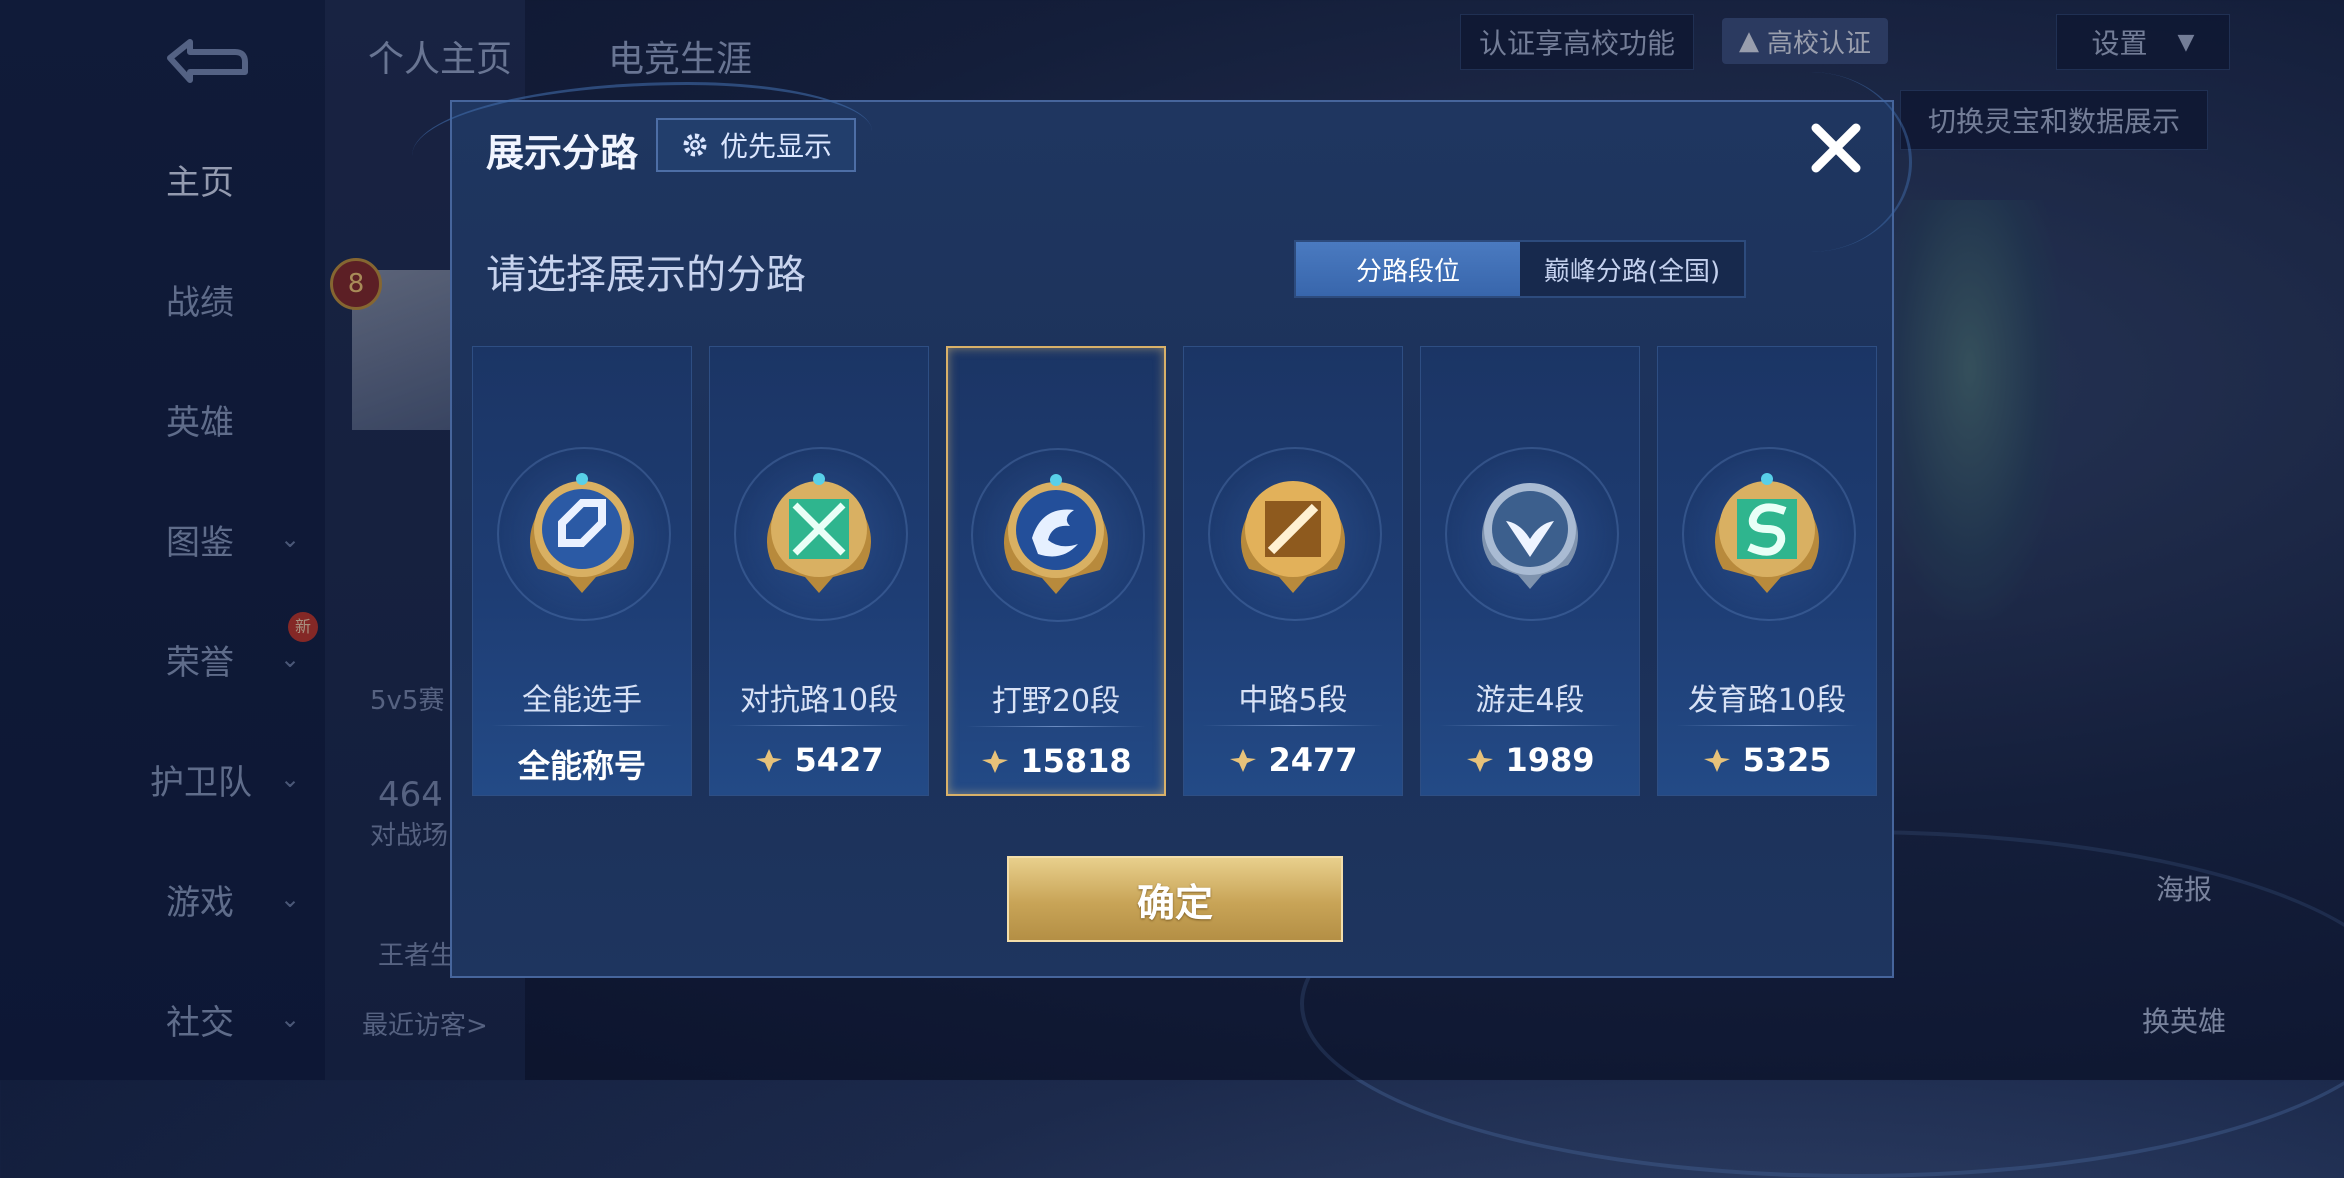  I want to click on lane-score-value: 全能称号, so click(581, 766).